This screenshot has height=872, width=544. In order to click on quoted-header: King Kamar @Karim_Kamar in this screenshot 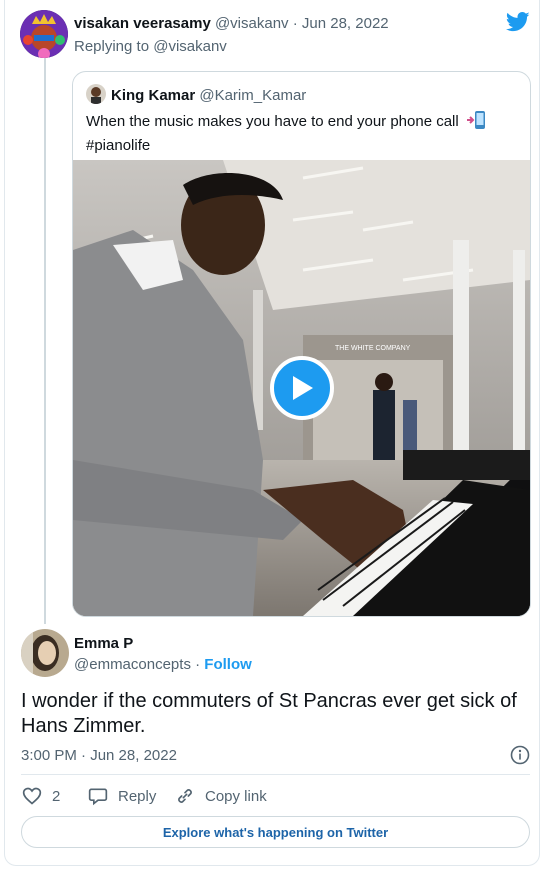, I will do `click(208, 95)`.